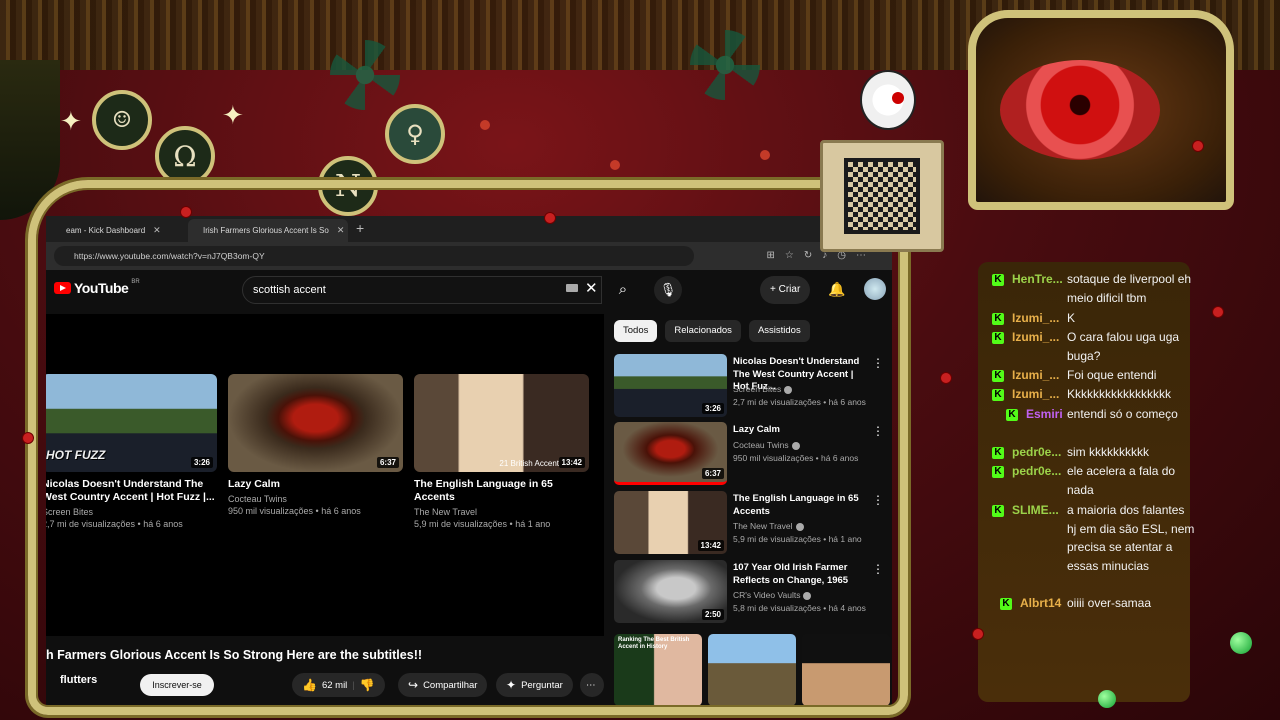  I want to click on end-card-thumbnail: 6:37, so click(315, 423).